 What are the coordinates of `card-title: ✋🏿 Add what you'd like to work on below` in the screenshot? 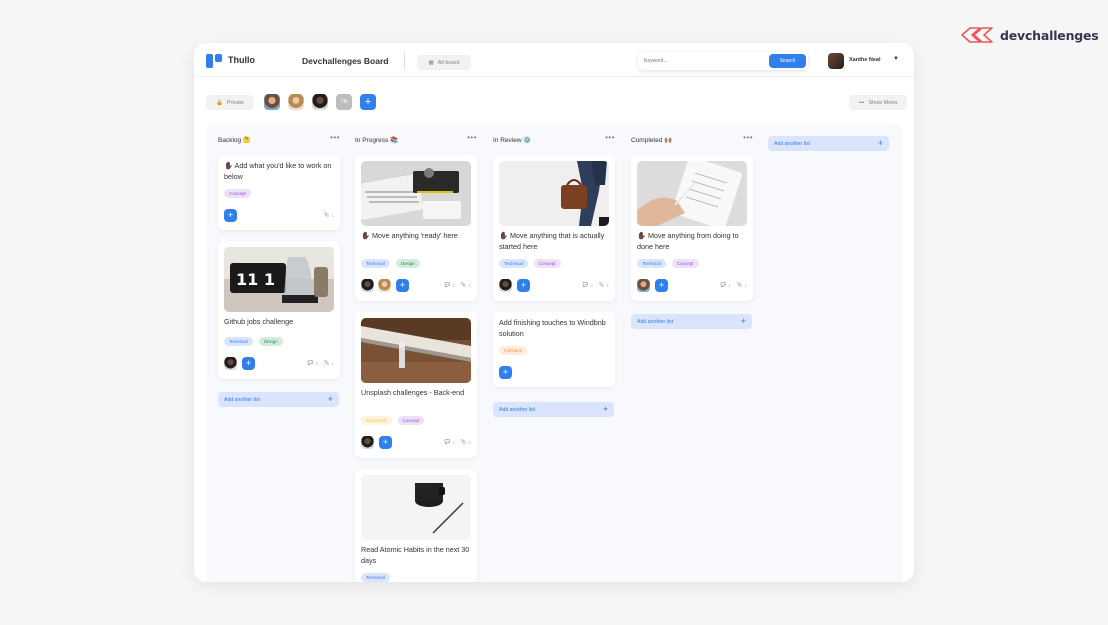 It's located at (278, 171).